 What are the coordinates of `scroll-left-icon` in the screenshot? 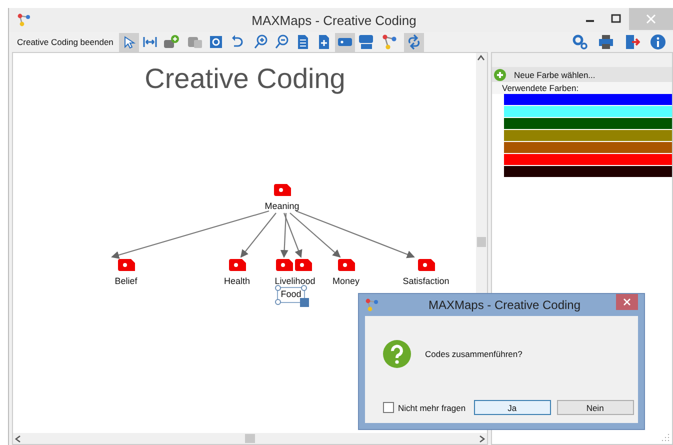 It's located at (18, 439).